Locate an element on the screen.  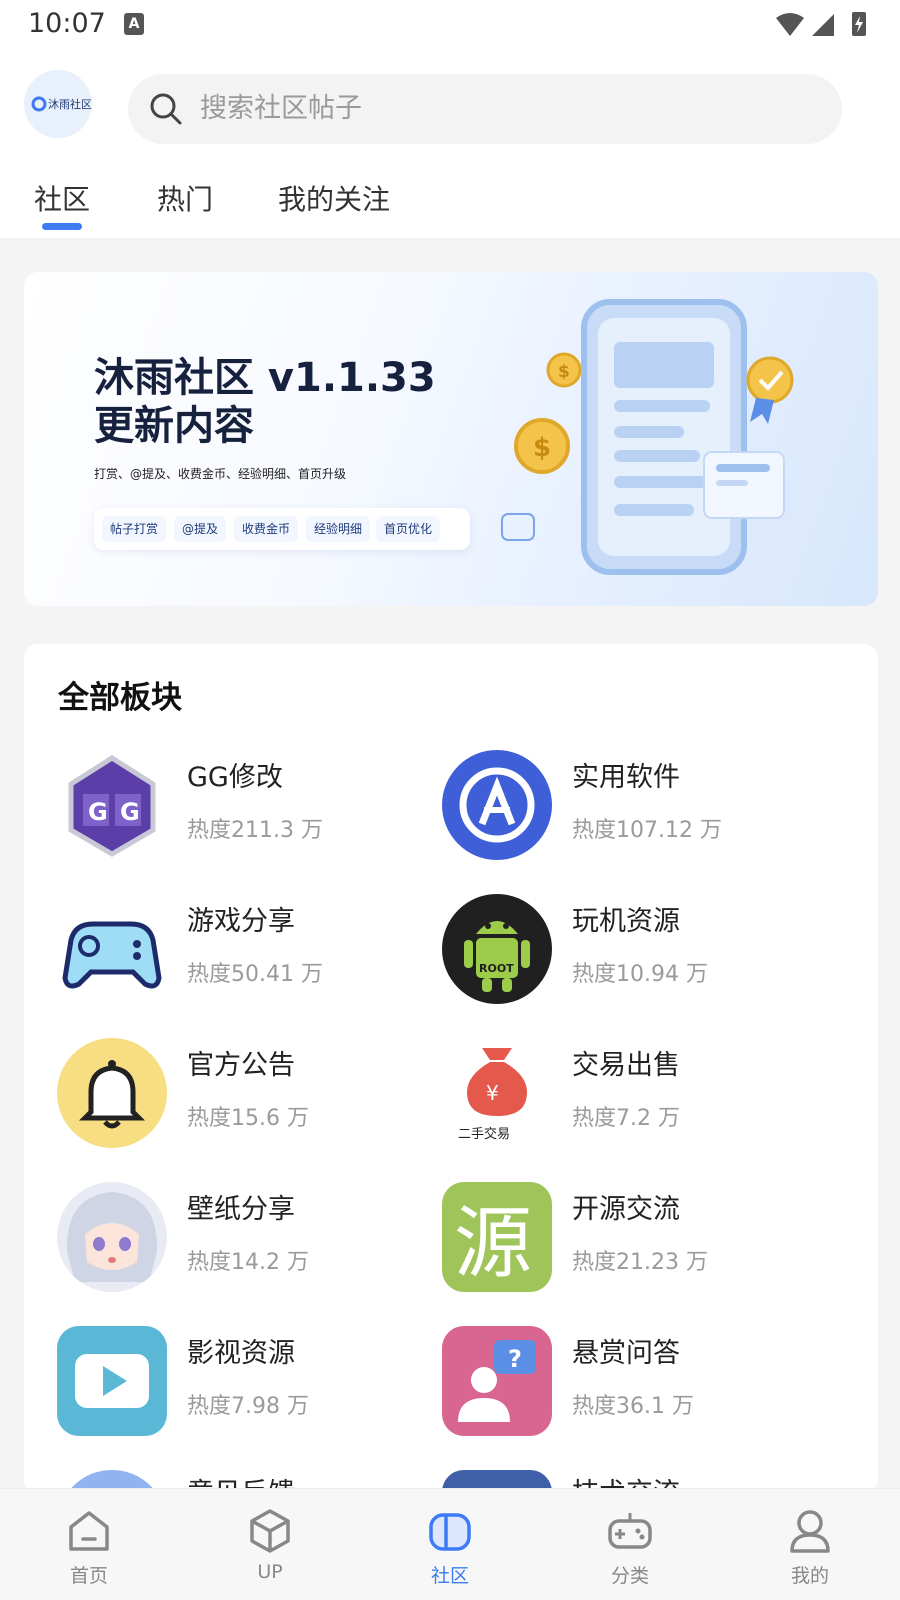
play-icon is located at coordinates (112, 1381).